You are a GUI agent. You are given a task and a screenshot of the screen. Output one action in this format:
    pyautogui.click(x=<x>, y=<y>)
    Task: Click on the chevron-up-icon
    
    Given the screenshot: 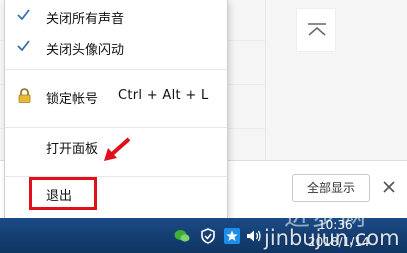 What is the action you would take?
    pyautogui.click(x=317, y=29)
    